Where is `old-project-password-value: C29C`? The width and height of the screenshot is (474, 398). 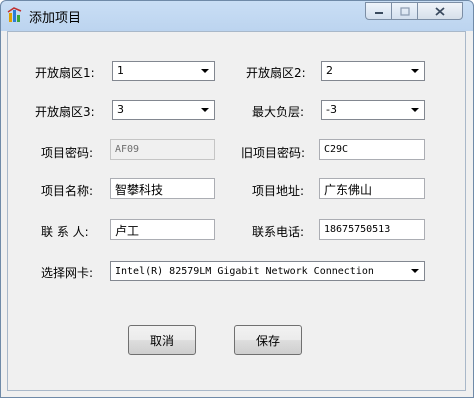 old-project-password-value: C29C is located at coordinates (336, 149).